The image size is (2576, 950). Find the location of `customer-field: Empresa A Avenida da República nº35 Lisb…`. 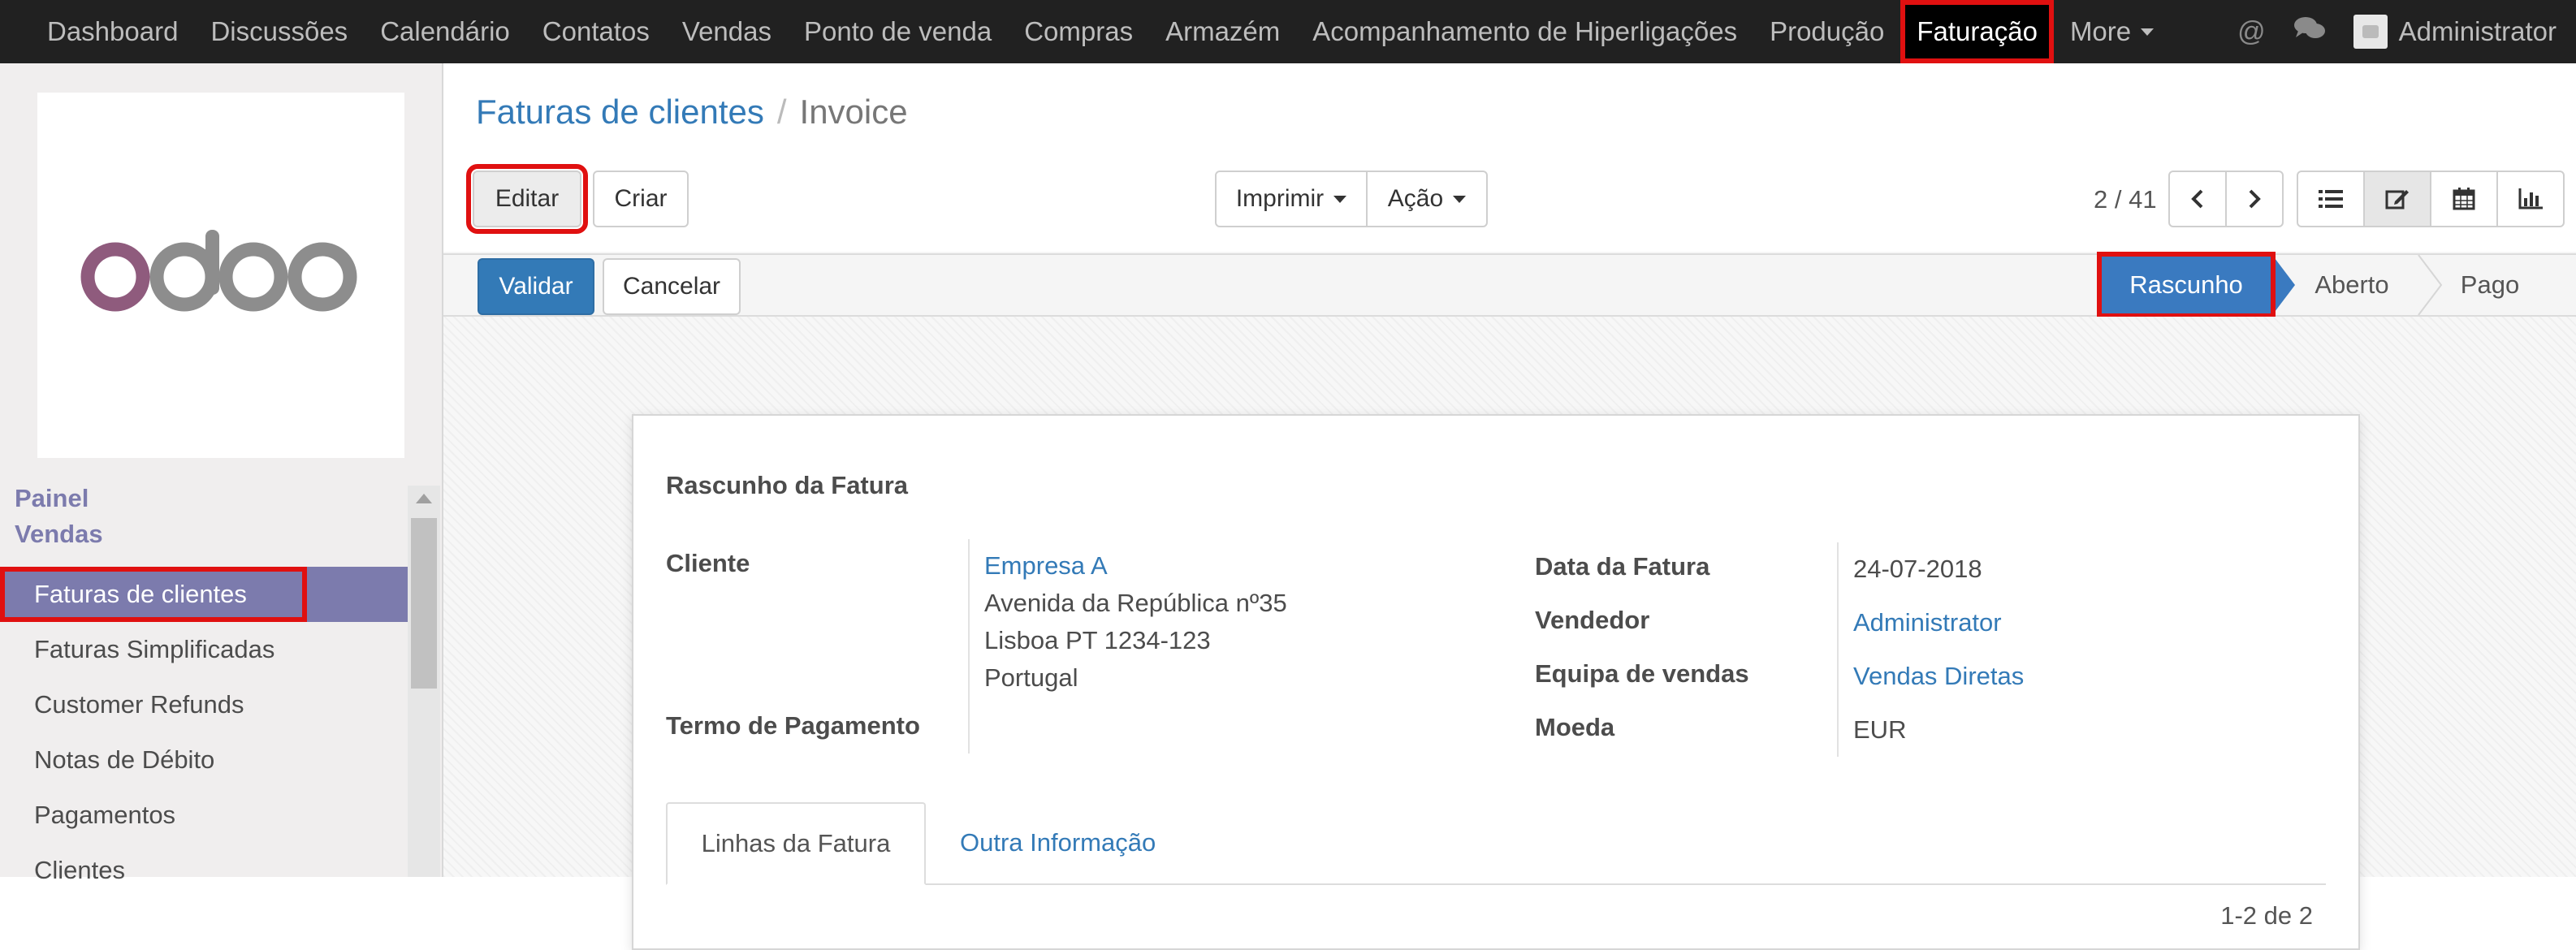

customer-field: Empresa A Avenida da República nº35 Lisb… is located at coordinates (1135, 622).